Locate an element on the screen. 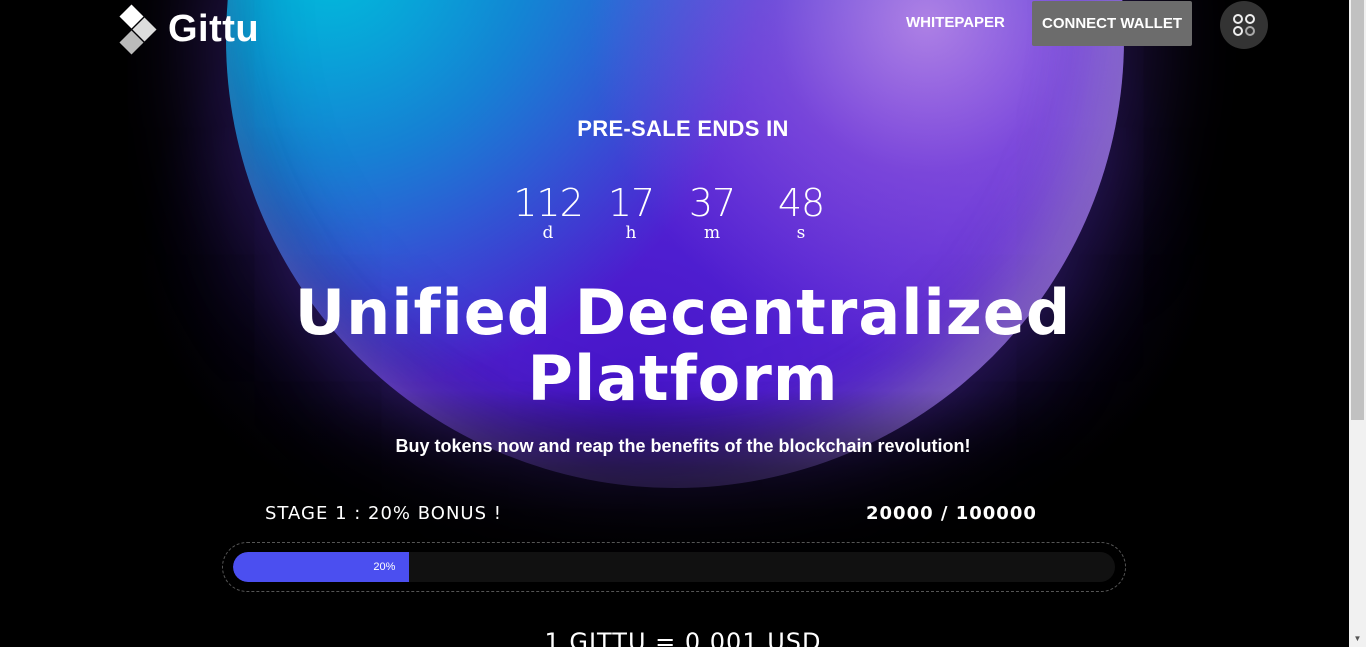 The image size is (1366, 647). presale-title: PRE-SALE ENDS IN is located at coordinates (683, 128).